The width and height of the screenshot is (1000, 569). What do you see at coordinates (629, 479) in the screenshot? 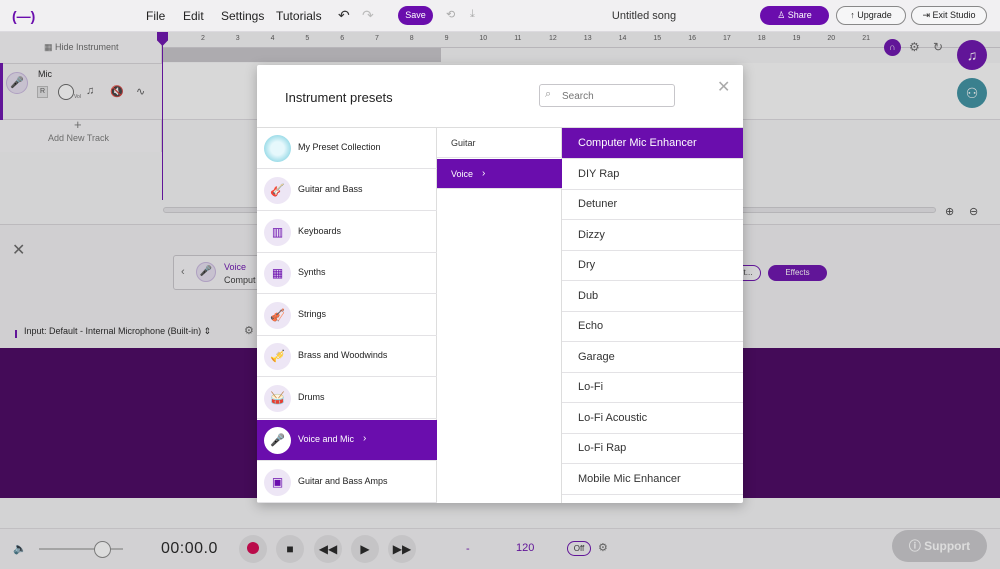
I see `preset-label: Mobile Mic Enhancer` at bounding box center [629, 479].